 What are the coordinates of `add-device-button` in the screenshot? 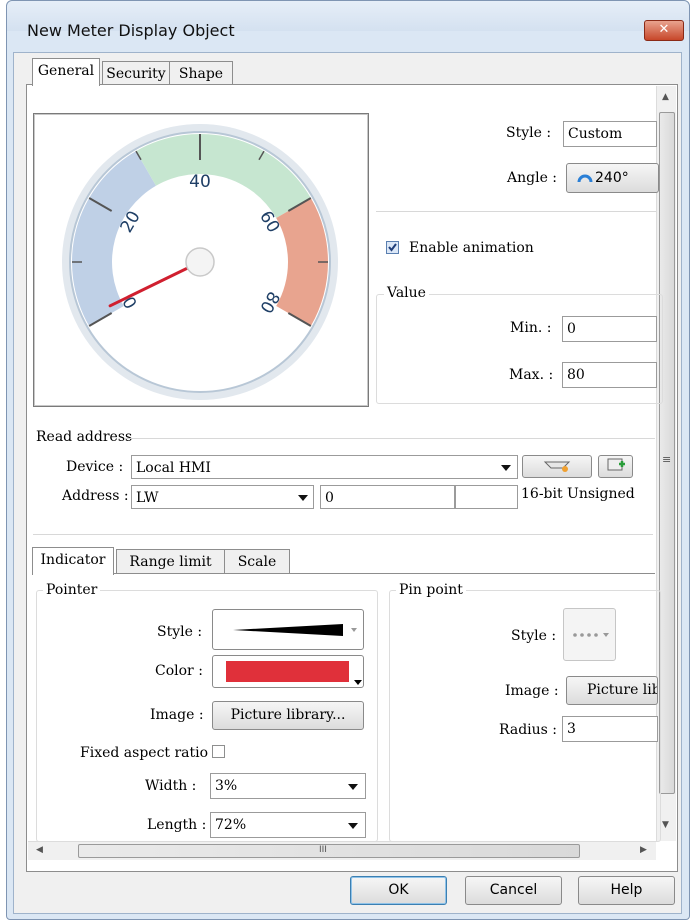 It's located at (615, 466).